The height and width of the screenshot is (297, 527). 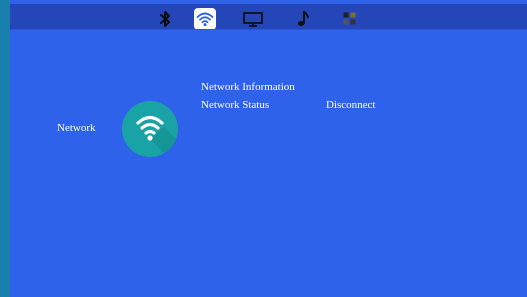 I want to click on tab-audio, so click(x=303, y=19).